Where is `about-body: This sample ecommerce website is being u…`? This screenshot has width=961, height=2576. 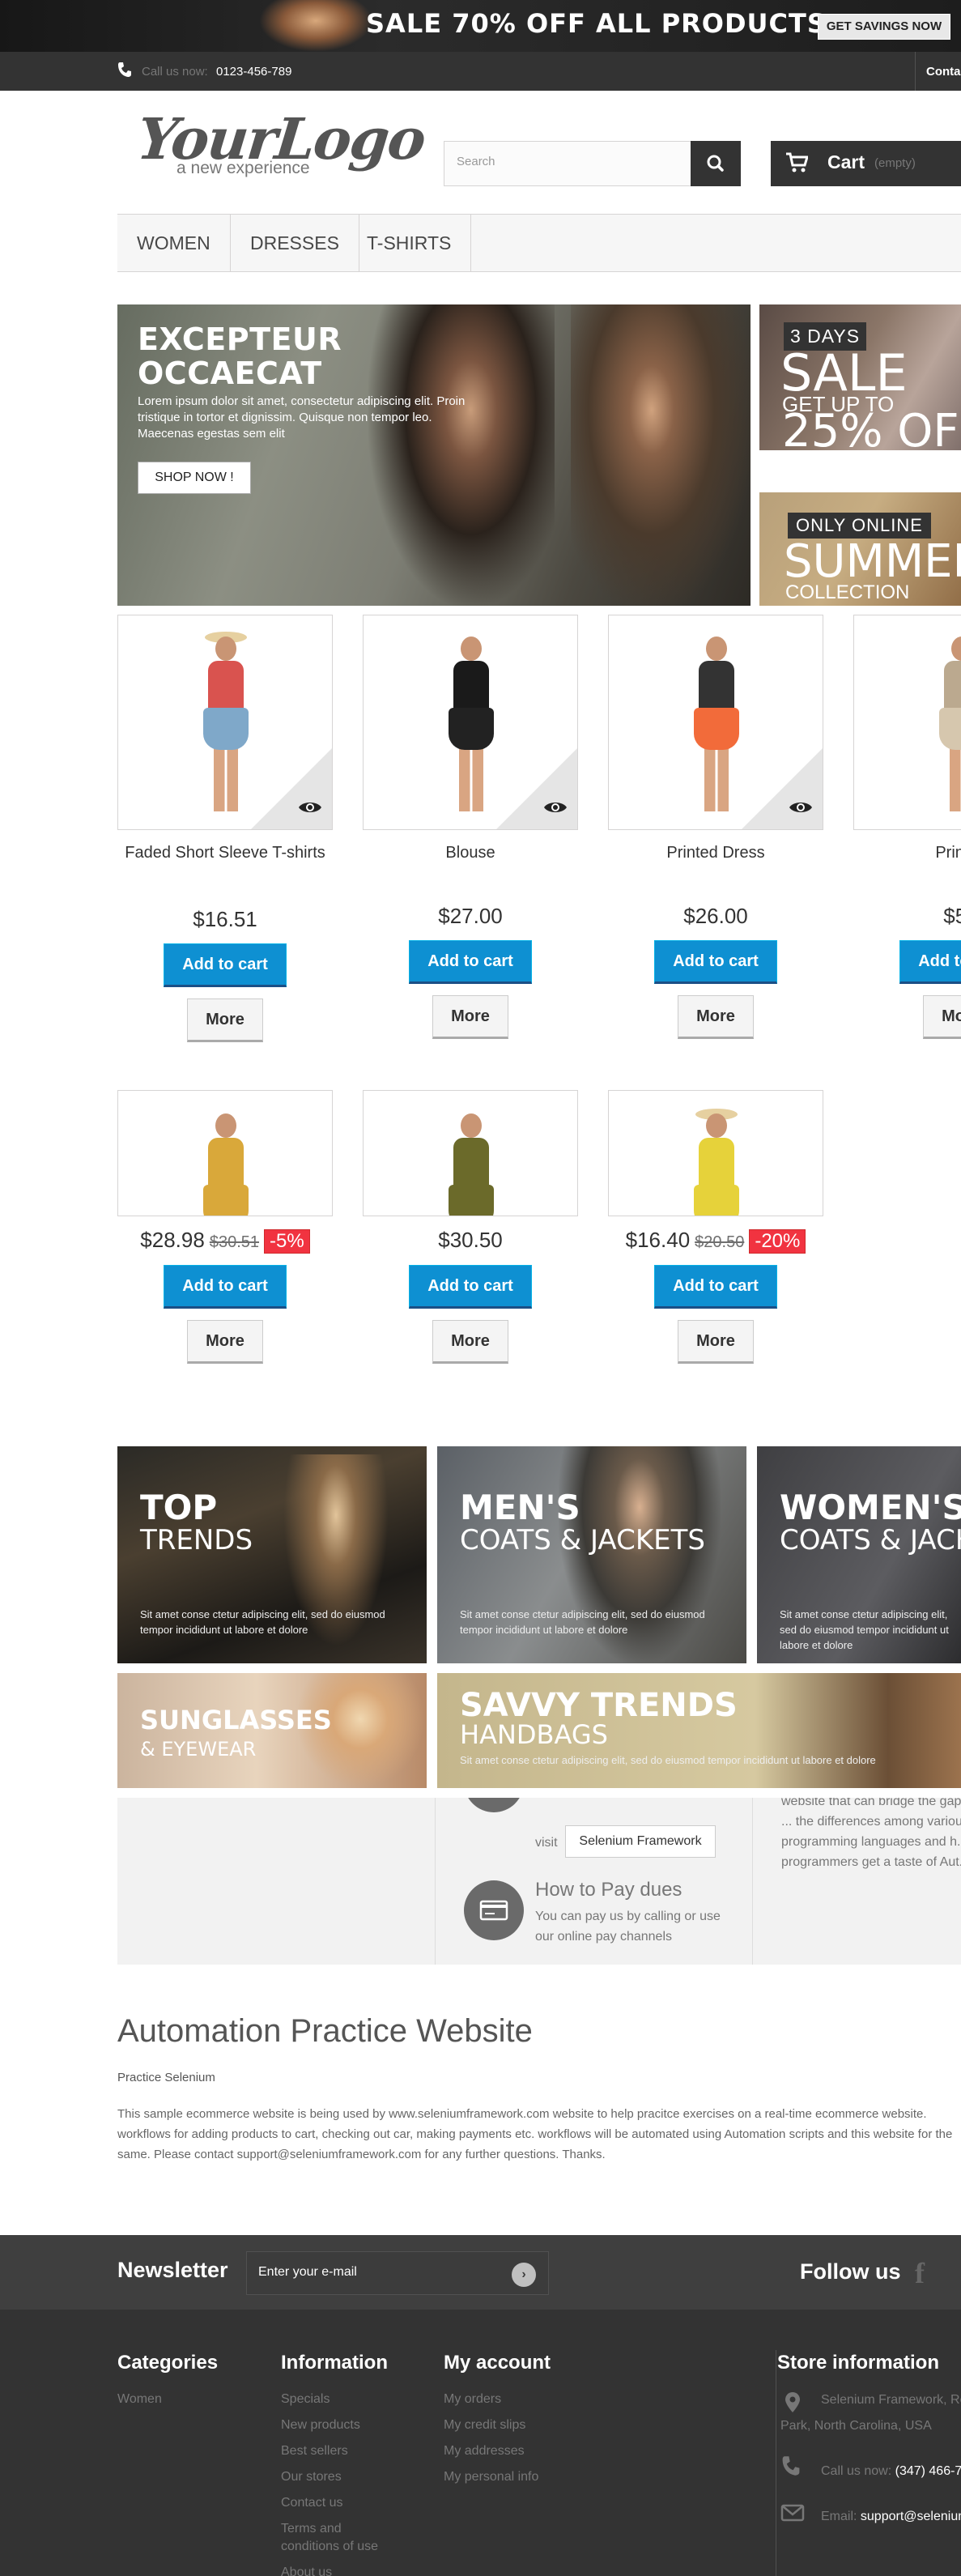
about-body: This sample ecommerce website is being u… is located at coordinates (535, 2134).